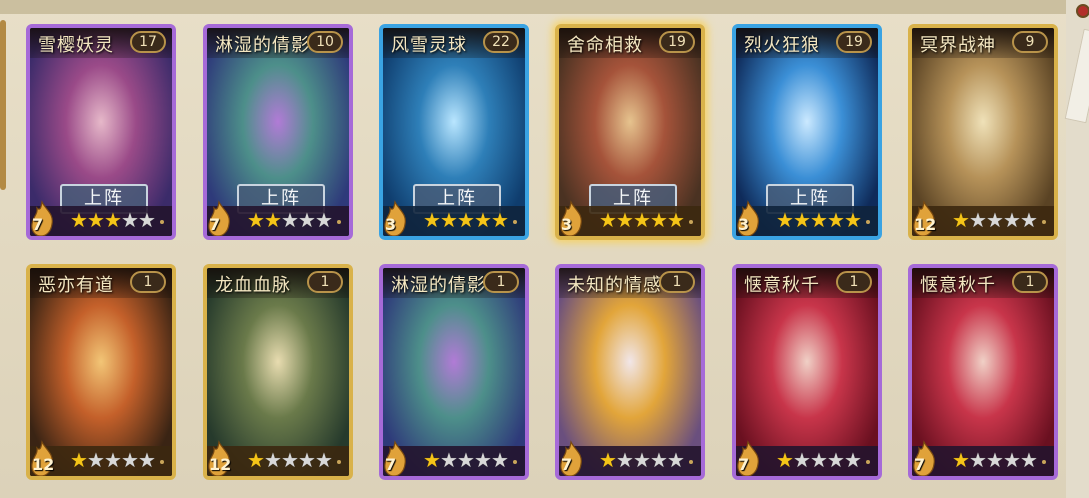  I want to click on hero-card: 恶亦有道 1 12 ★ ★ ★ ★ ★, so click(101, 372).